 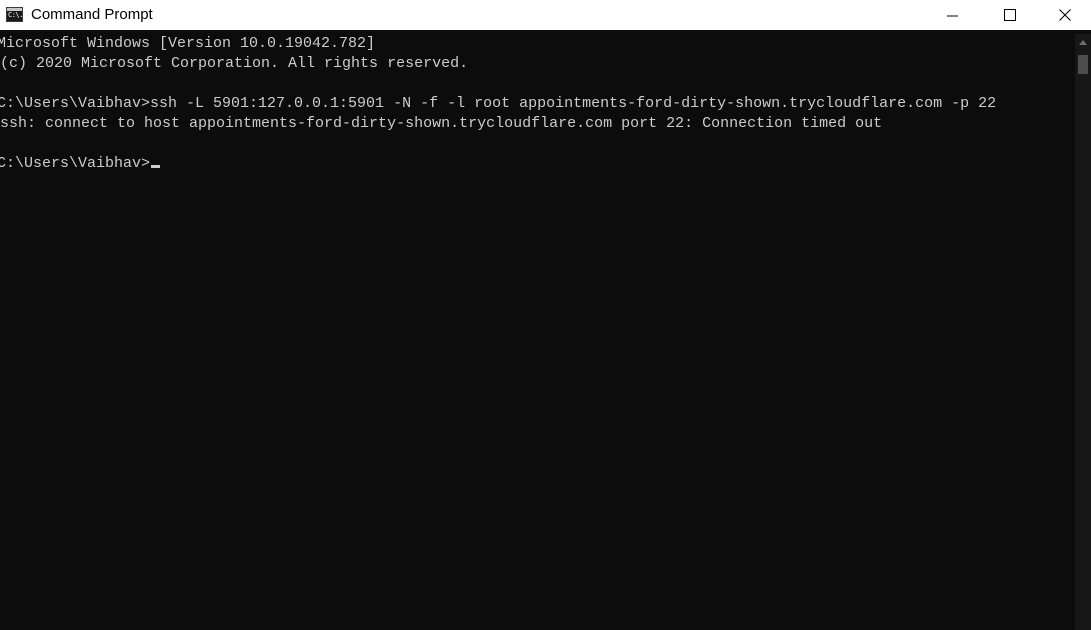 I want to click on minimize-icon, so click(x=952, y=15).